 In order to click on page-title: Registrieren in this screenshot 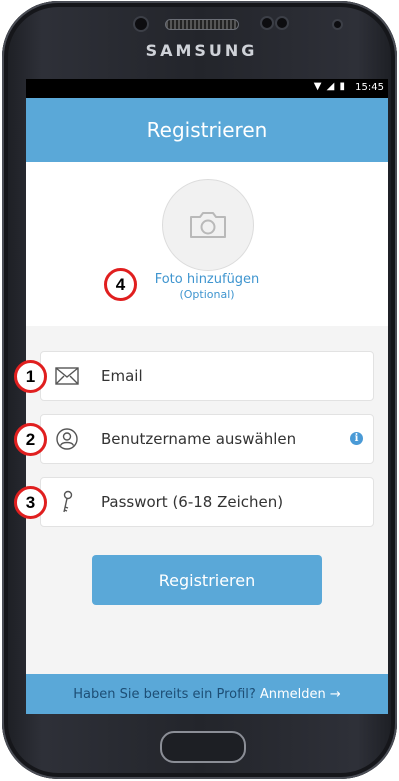, I will do `click(207, 130)`.